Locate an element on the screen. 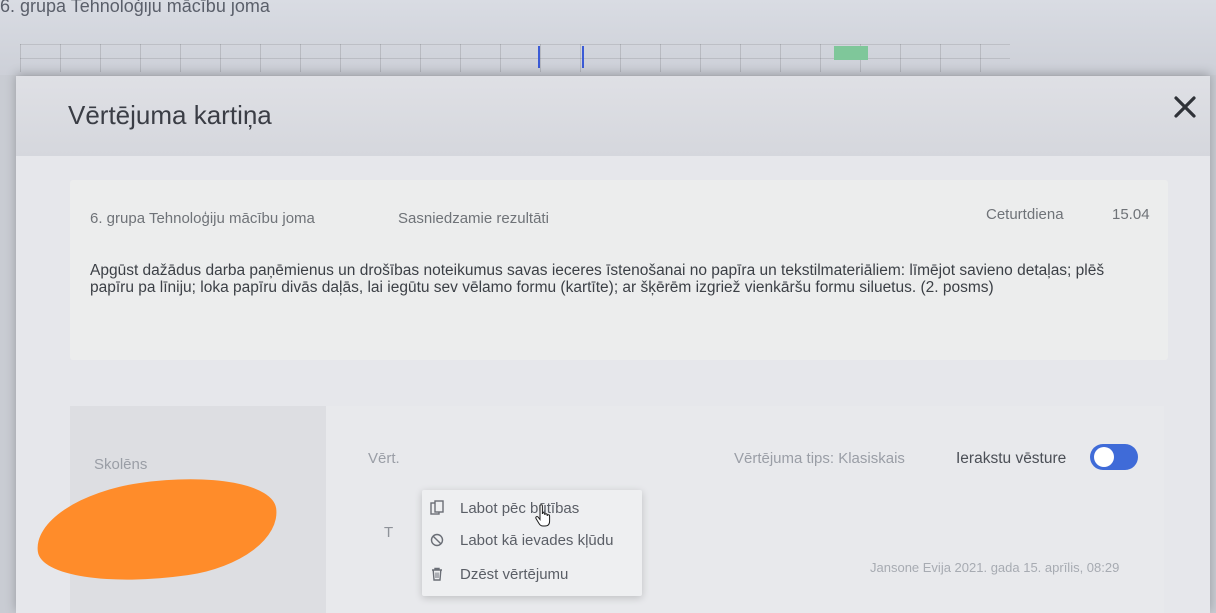 Image resolution: width=1216 pixels, height=613 pixels. menu-item-edit-substance: Labot pēc būtības is located at coordinates (532, 509).